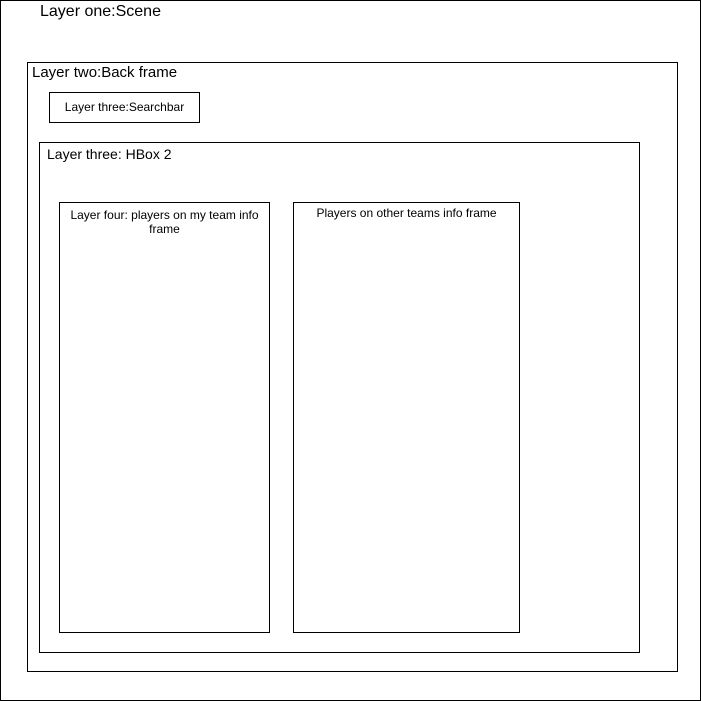 This screenshot has width=701, height=701. What do you see at coordinates (406, 213) in the screenshot?
I see `other-teams-info-frame-label: Players on other teams info frame` at bounding box center [406, 213].